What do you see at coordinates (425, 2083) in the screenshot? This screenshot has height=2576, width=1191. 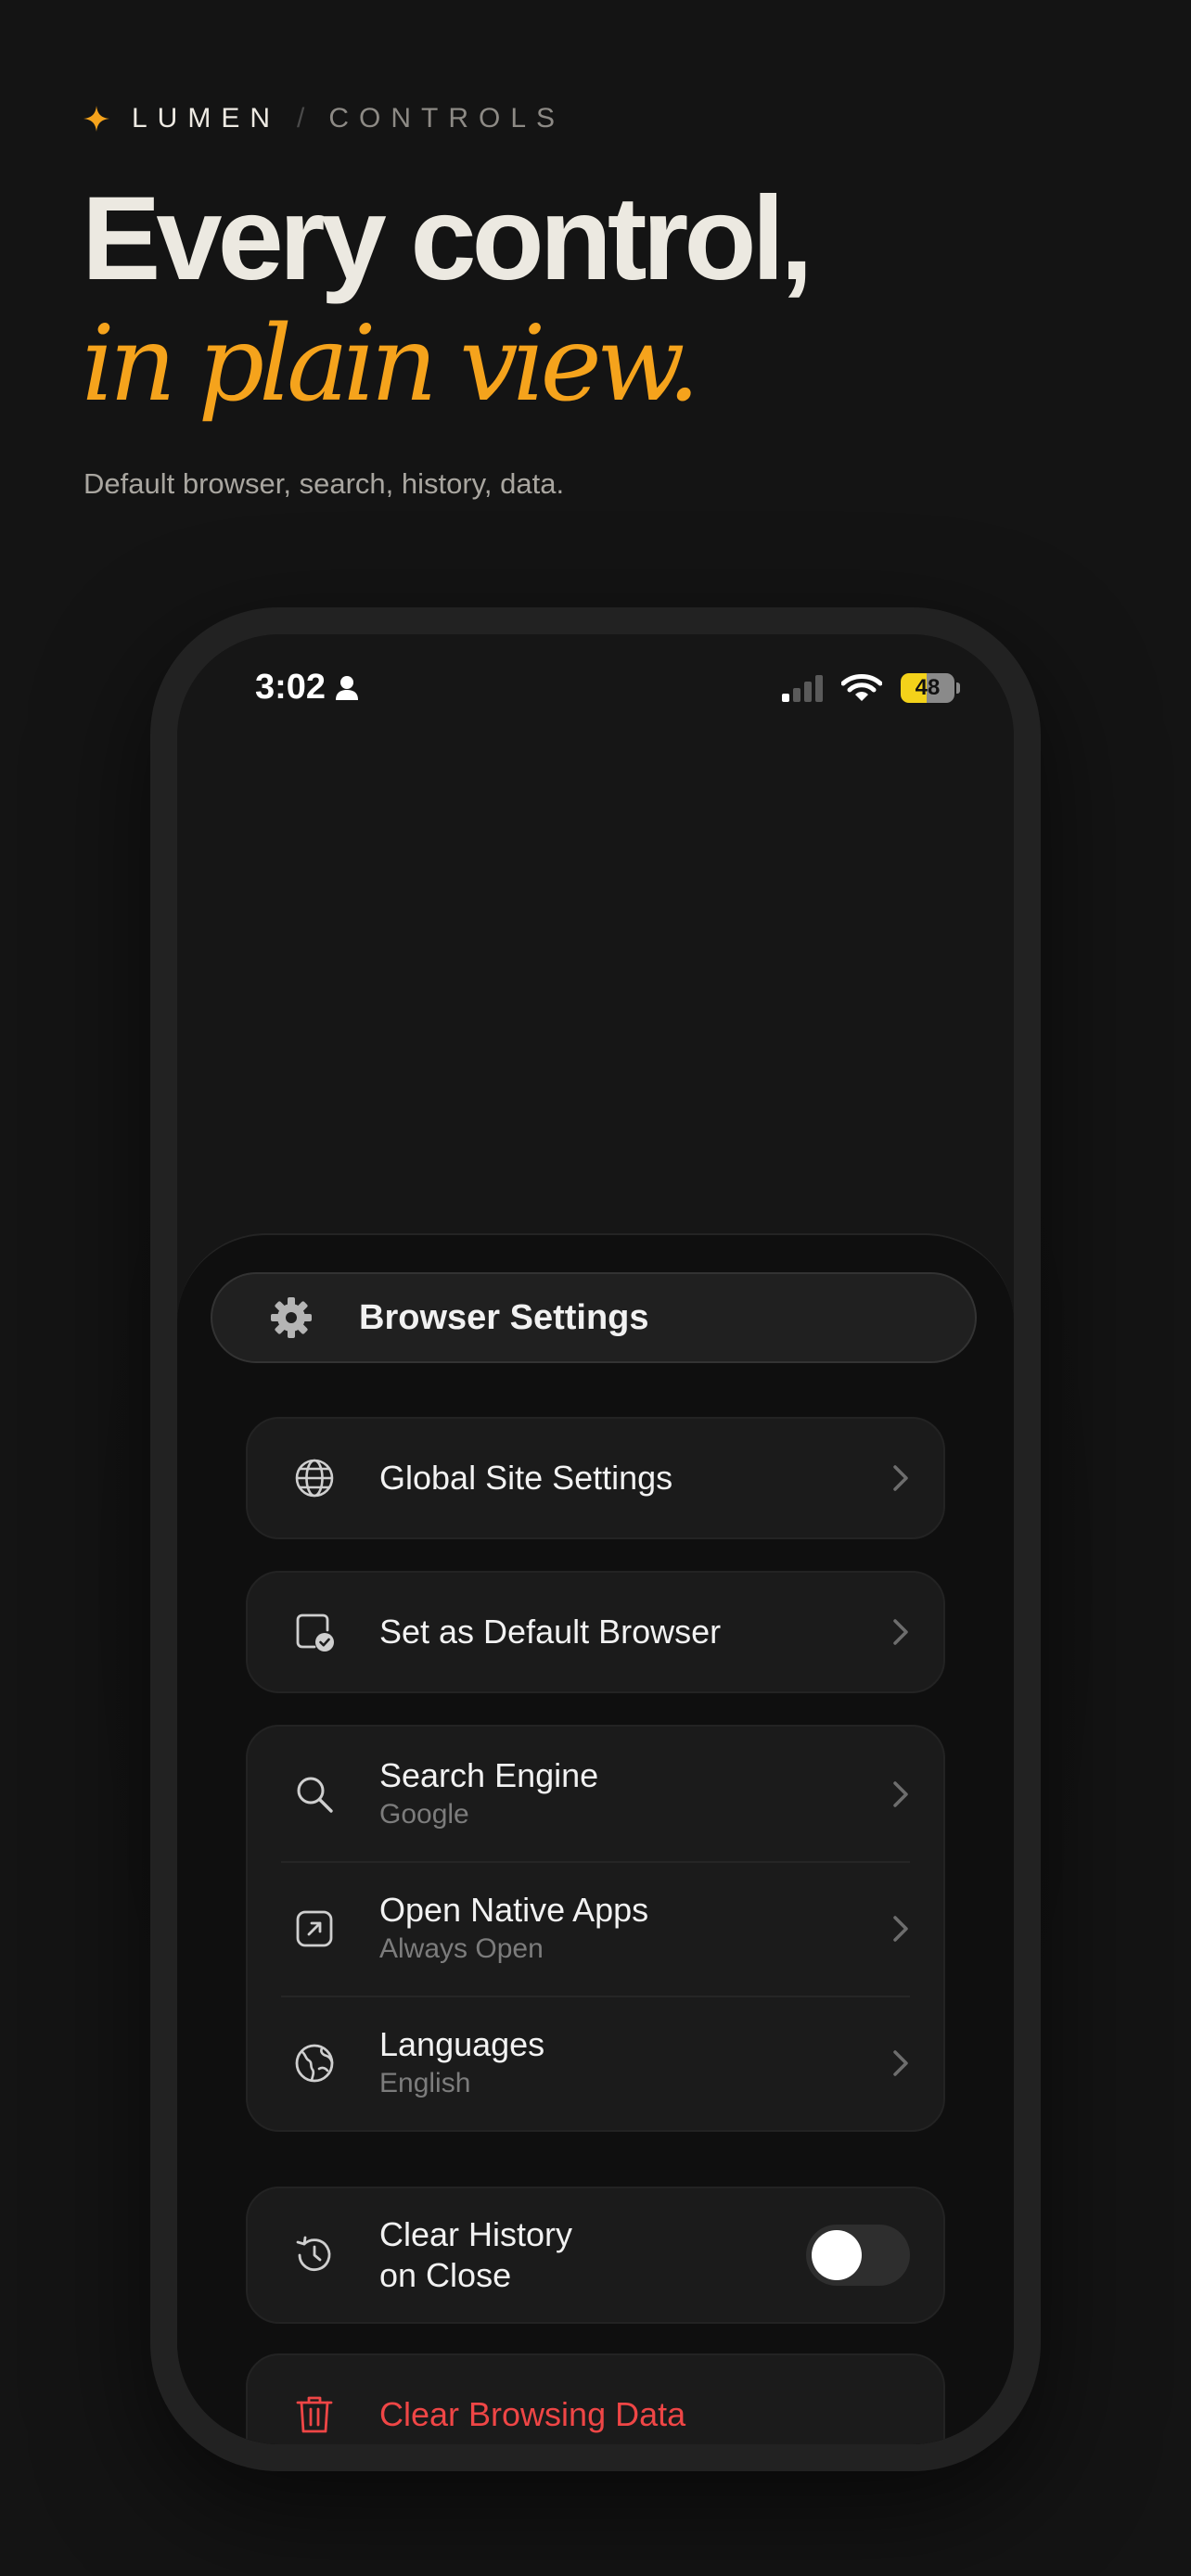 I see `languages-value: English` at bounding box center [425, 2083].